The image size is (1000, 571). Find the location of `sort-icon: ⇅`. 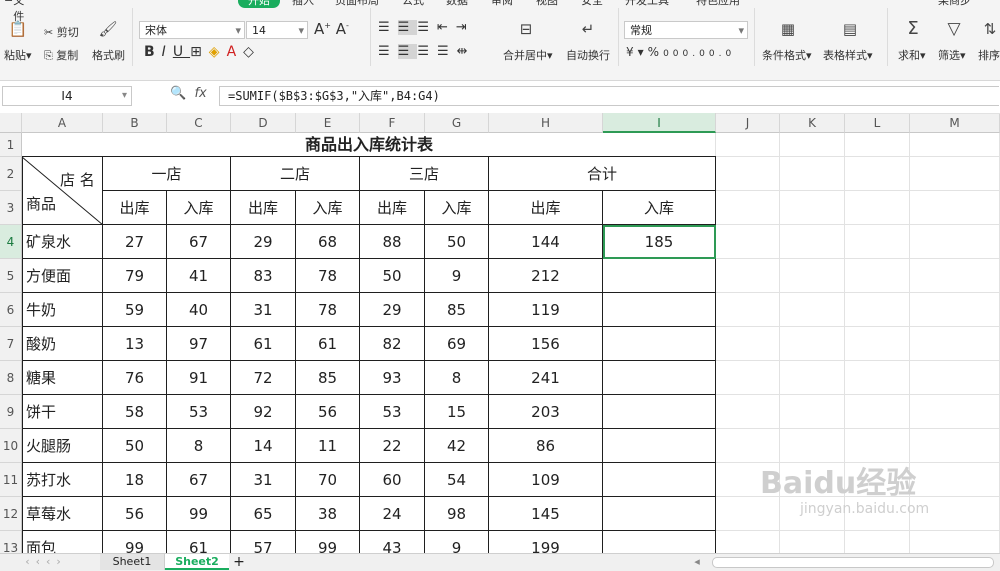

sort-icon: ⇅ is located at coordinates (990, 29).